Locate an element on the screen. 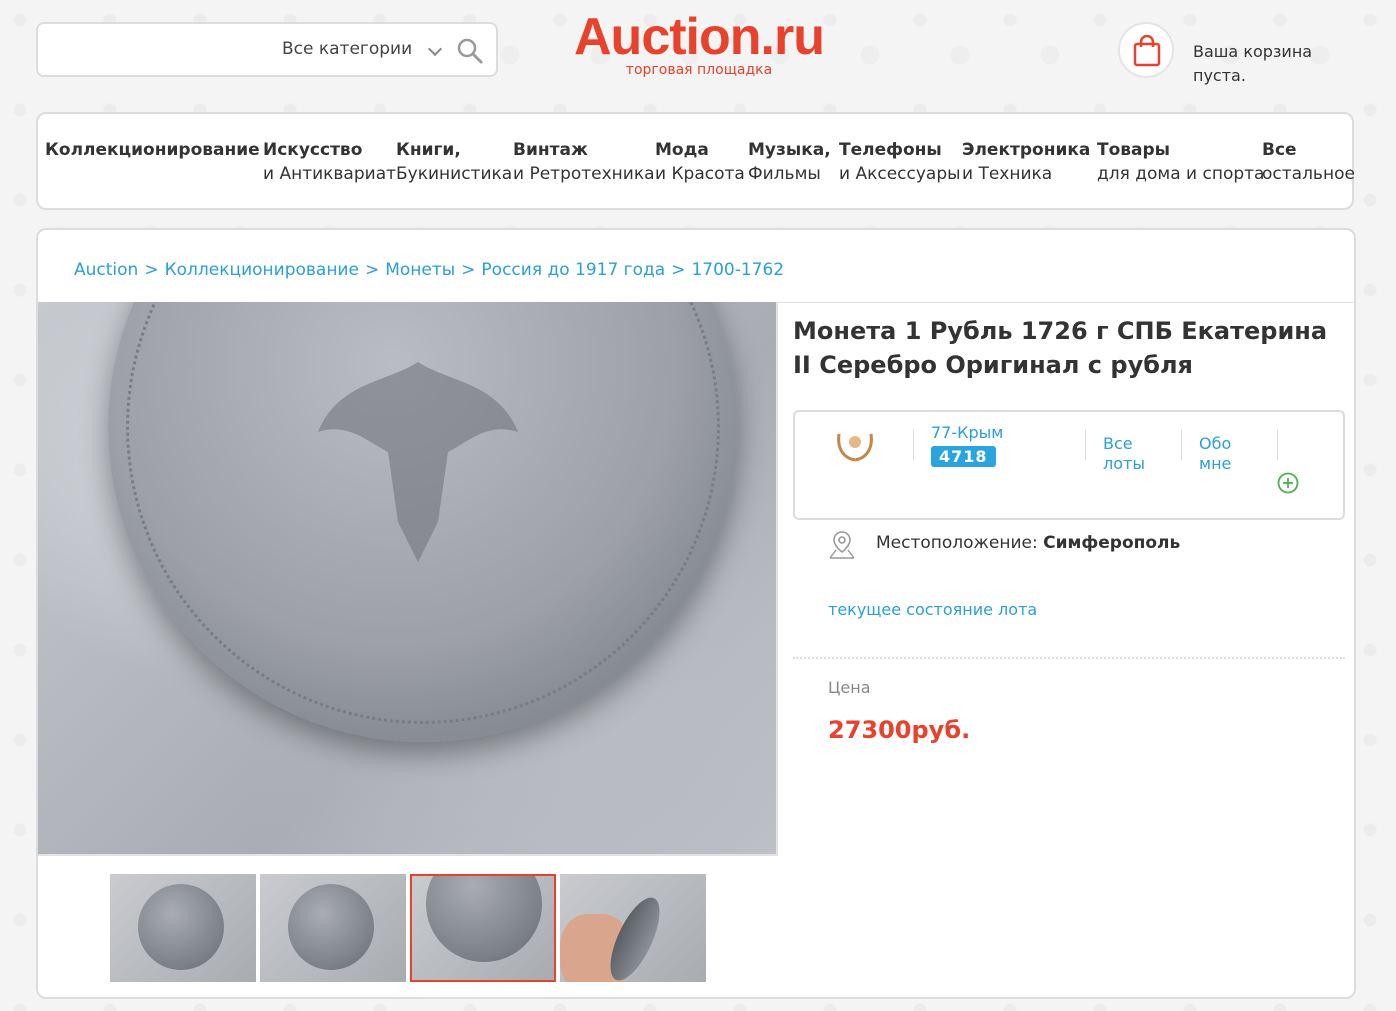 The height and width of the screenshot is (1011, 1396). location-label: Местоположение: is located at coordinates (957, 543).